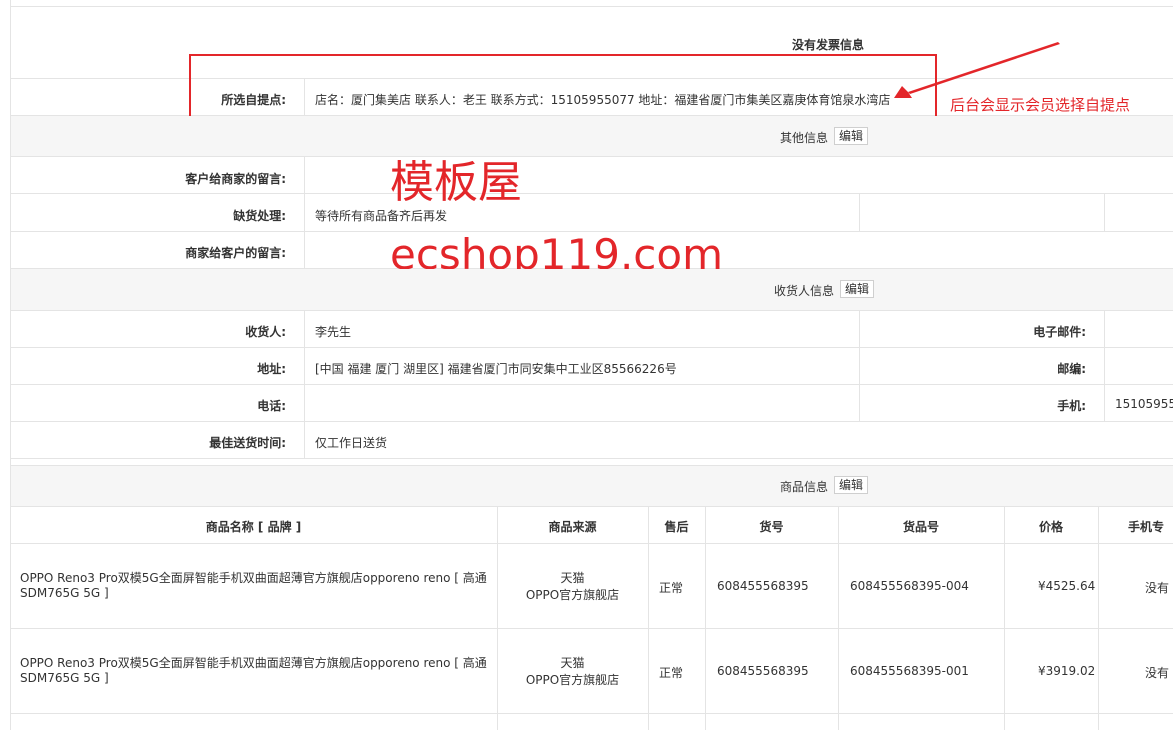 The image size is (1173, 730). I want to click on invoice-info-text: 没有发票信息, so click(828, 45).